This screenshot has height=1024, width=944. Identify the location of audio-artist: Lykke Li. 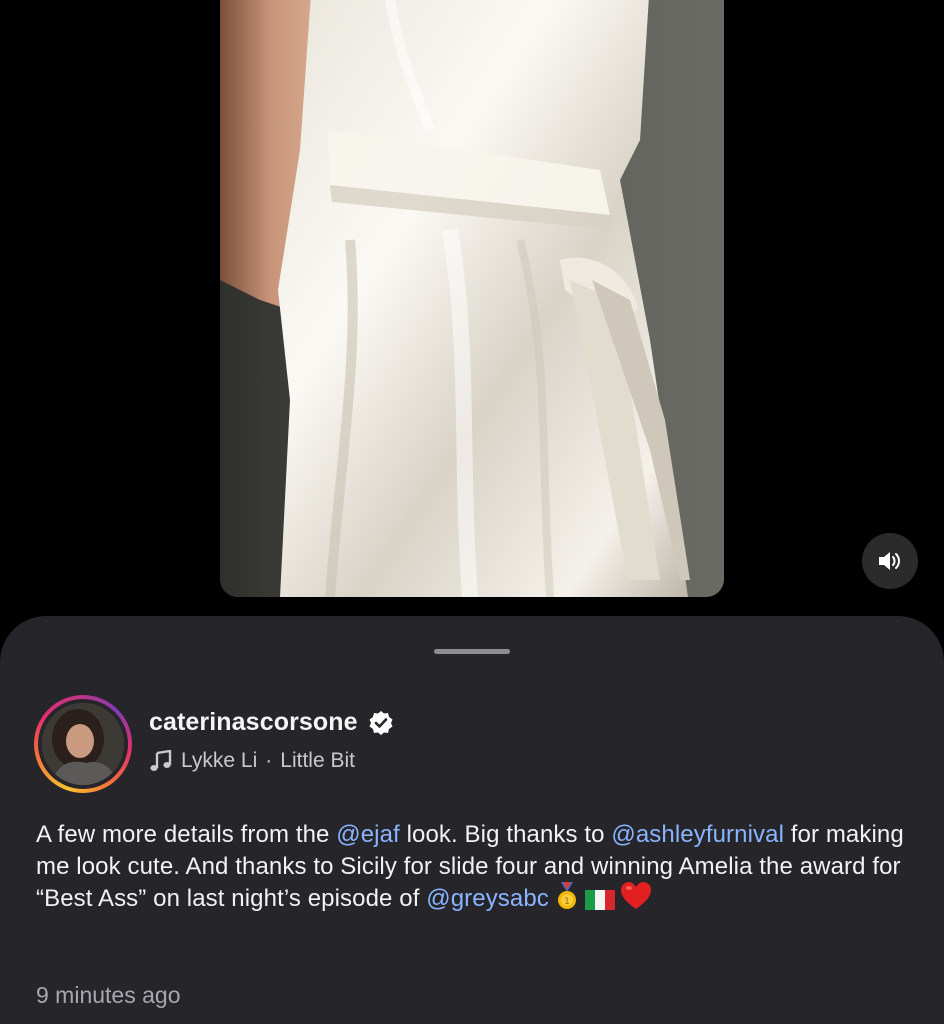
(219, 760).